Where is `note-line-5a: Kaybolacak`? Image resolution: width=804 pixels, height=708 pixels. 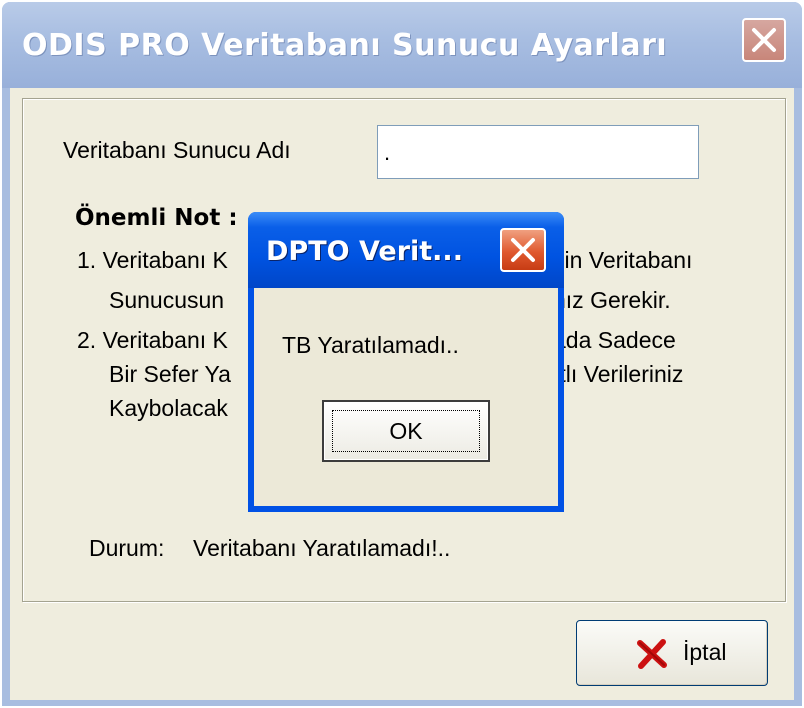 note-line-5a: Kaybolacak is located at coordinates (168, 408).